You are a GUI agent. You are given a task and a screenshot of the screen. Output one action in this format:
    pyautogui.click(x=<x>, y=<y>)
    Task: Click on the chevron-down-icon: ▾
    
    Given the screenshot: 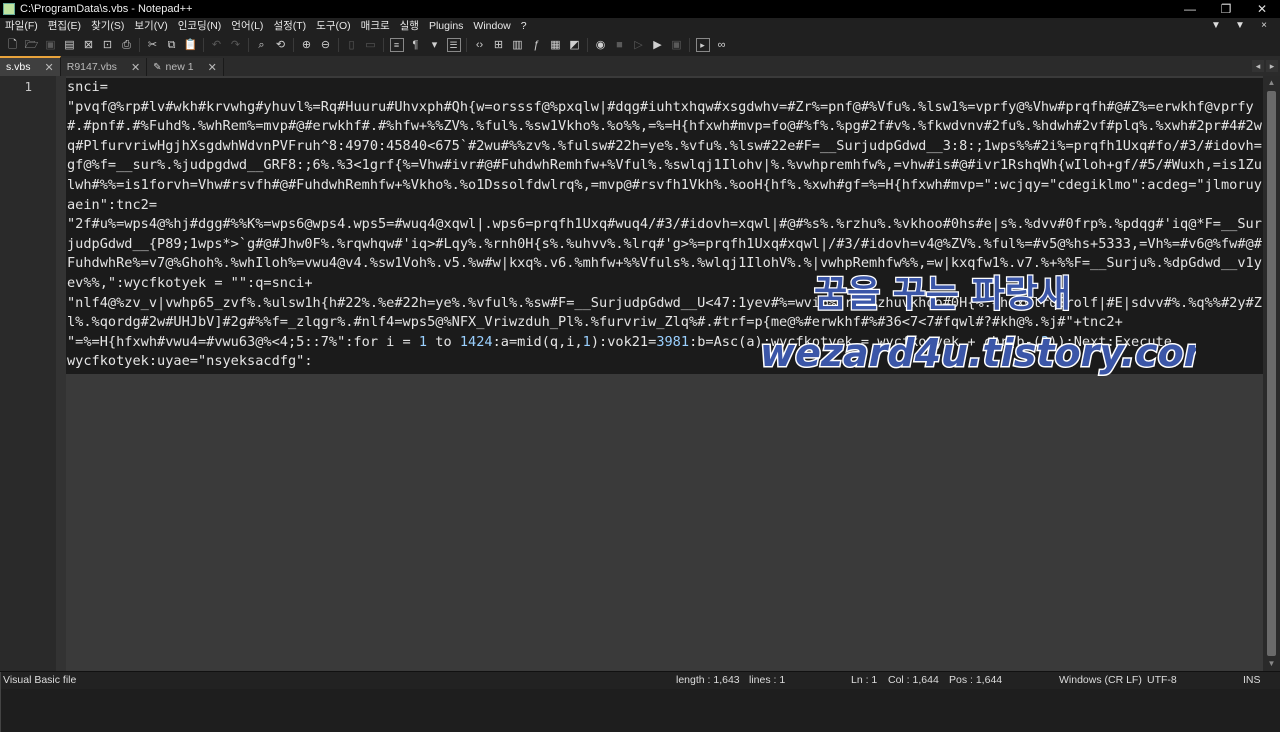 What is the action you would take?
    pyautogui.click(x=435, y=45)
    